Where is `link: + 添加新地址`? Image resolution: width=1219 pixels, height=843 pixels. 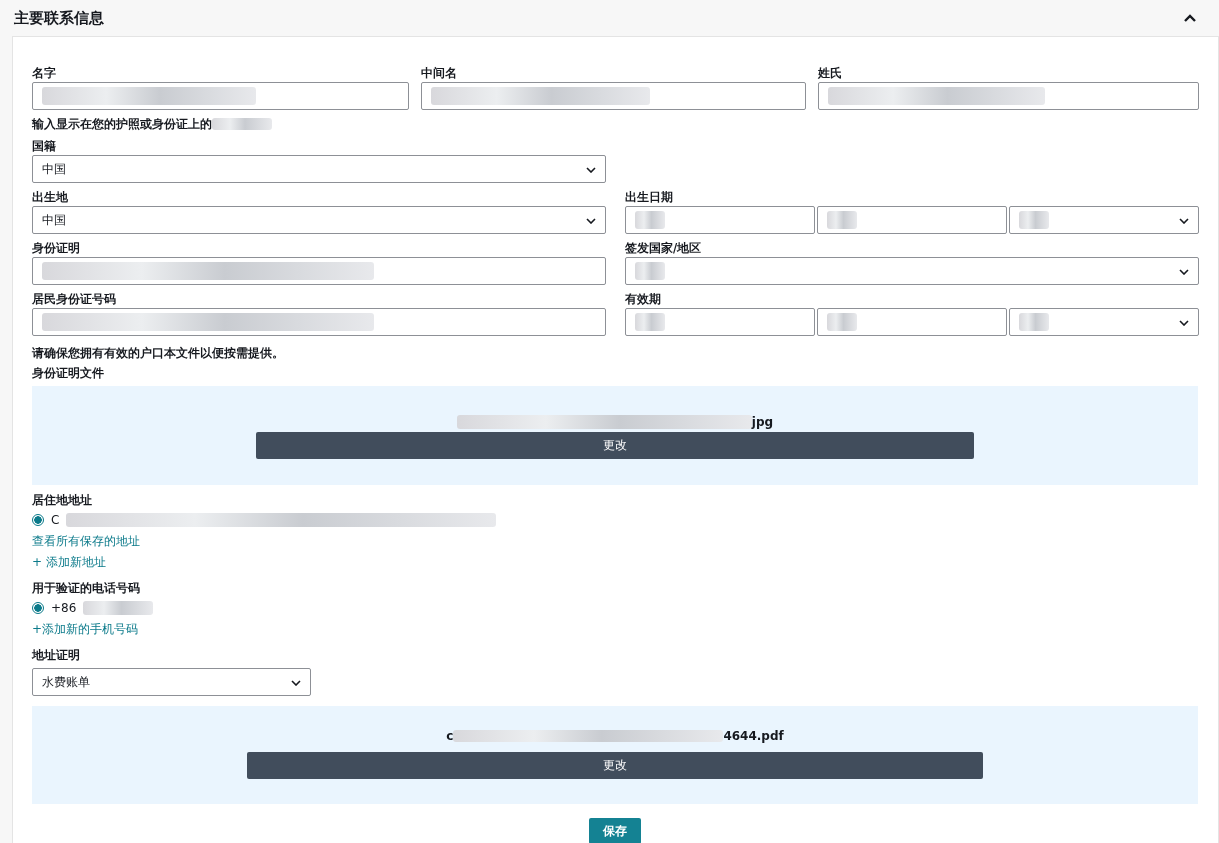
link: + 添加新地址 is located at coordinates (69, 562).